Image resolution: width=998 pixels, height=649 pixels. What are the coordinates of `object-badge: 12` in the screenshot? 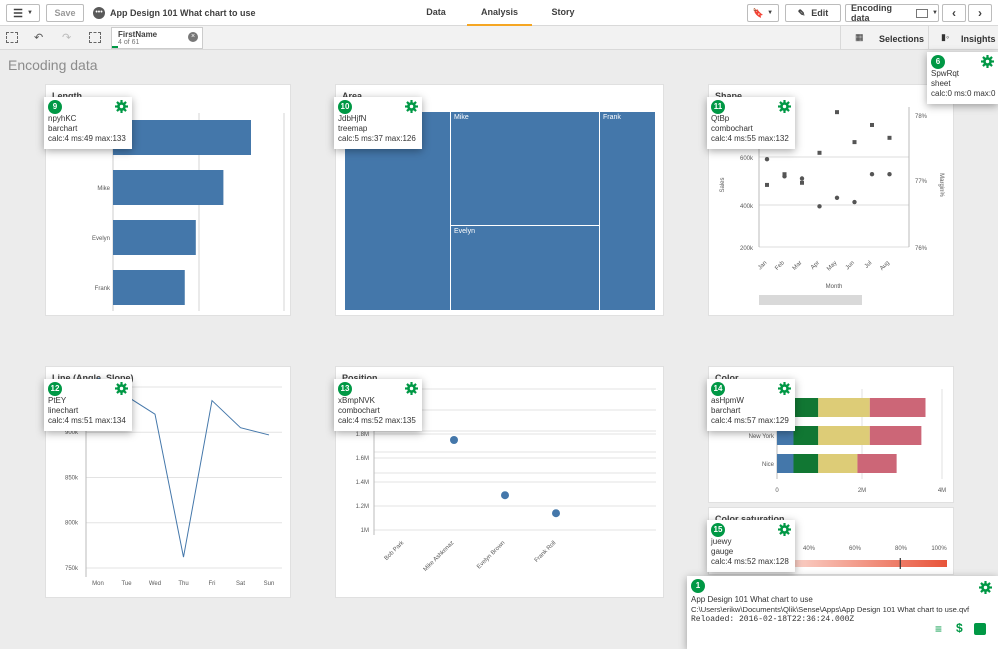 It's located at (55, 389).